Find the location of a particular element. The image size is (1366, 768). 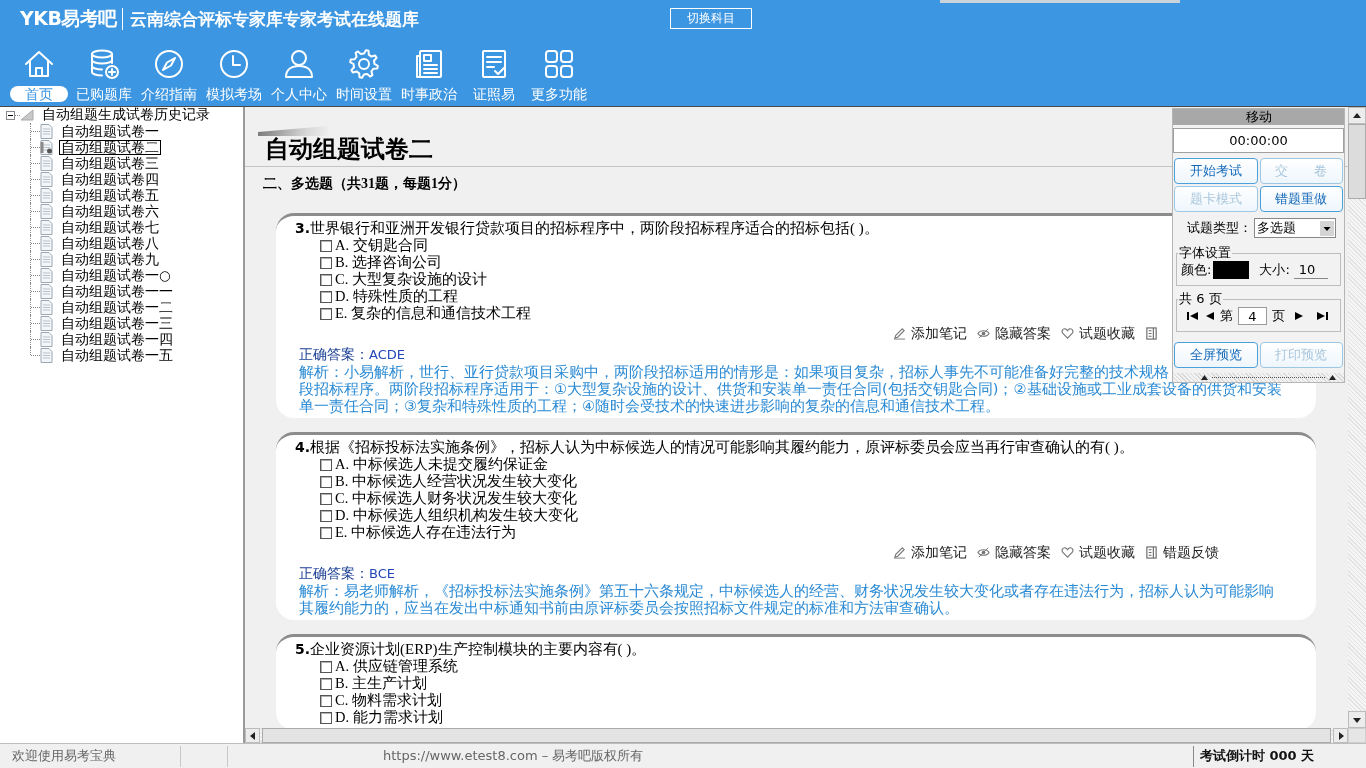

paper-title: 自动组题试卷二 is located at coordinates (349, 149).